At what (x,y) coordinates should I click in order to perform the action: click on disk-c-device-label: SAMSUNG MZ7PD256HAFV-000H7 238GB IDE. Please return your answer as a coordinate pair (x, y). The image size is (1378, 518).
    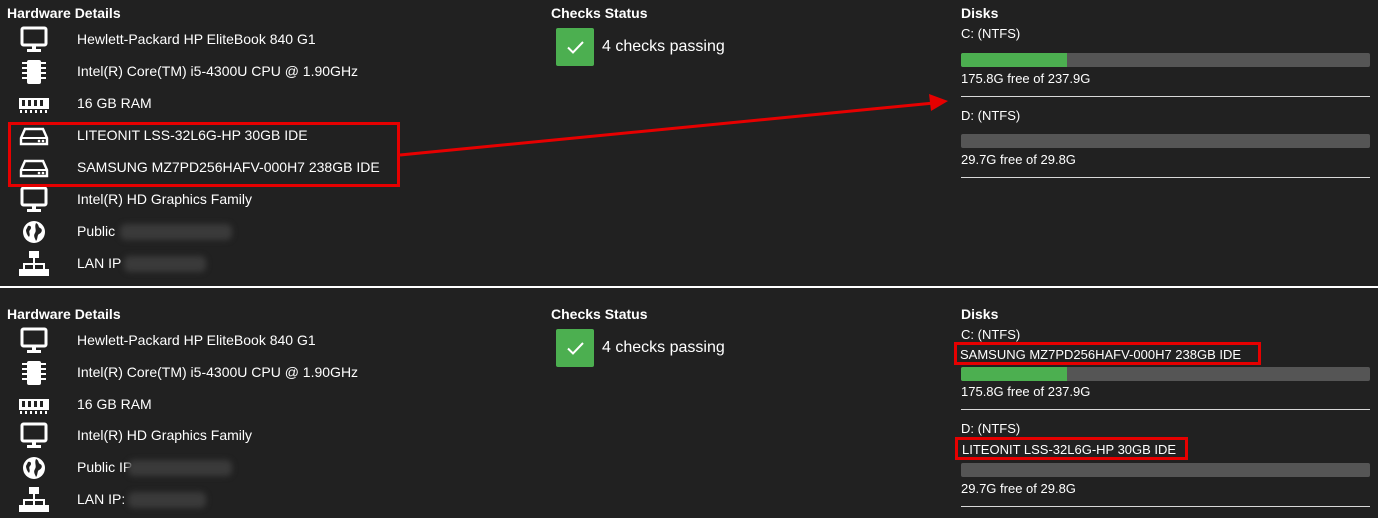
    Looking at the image, I should click on (1101, 354).